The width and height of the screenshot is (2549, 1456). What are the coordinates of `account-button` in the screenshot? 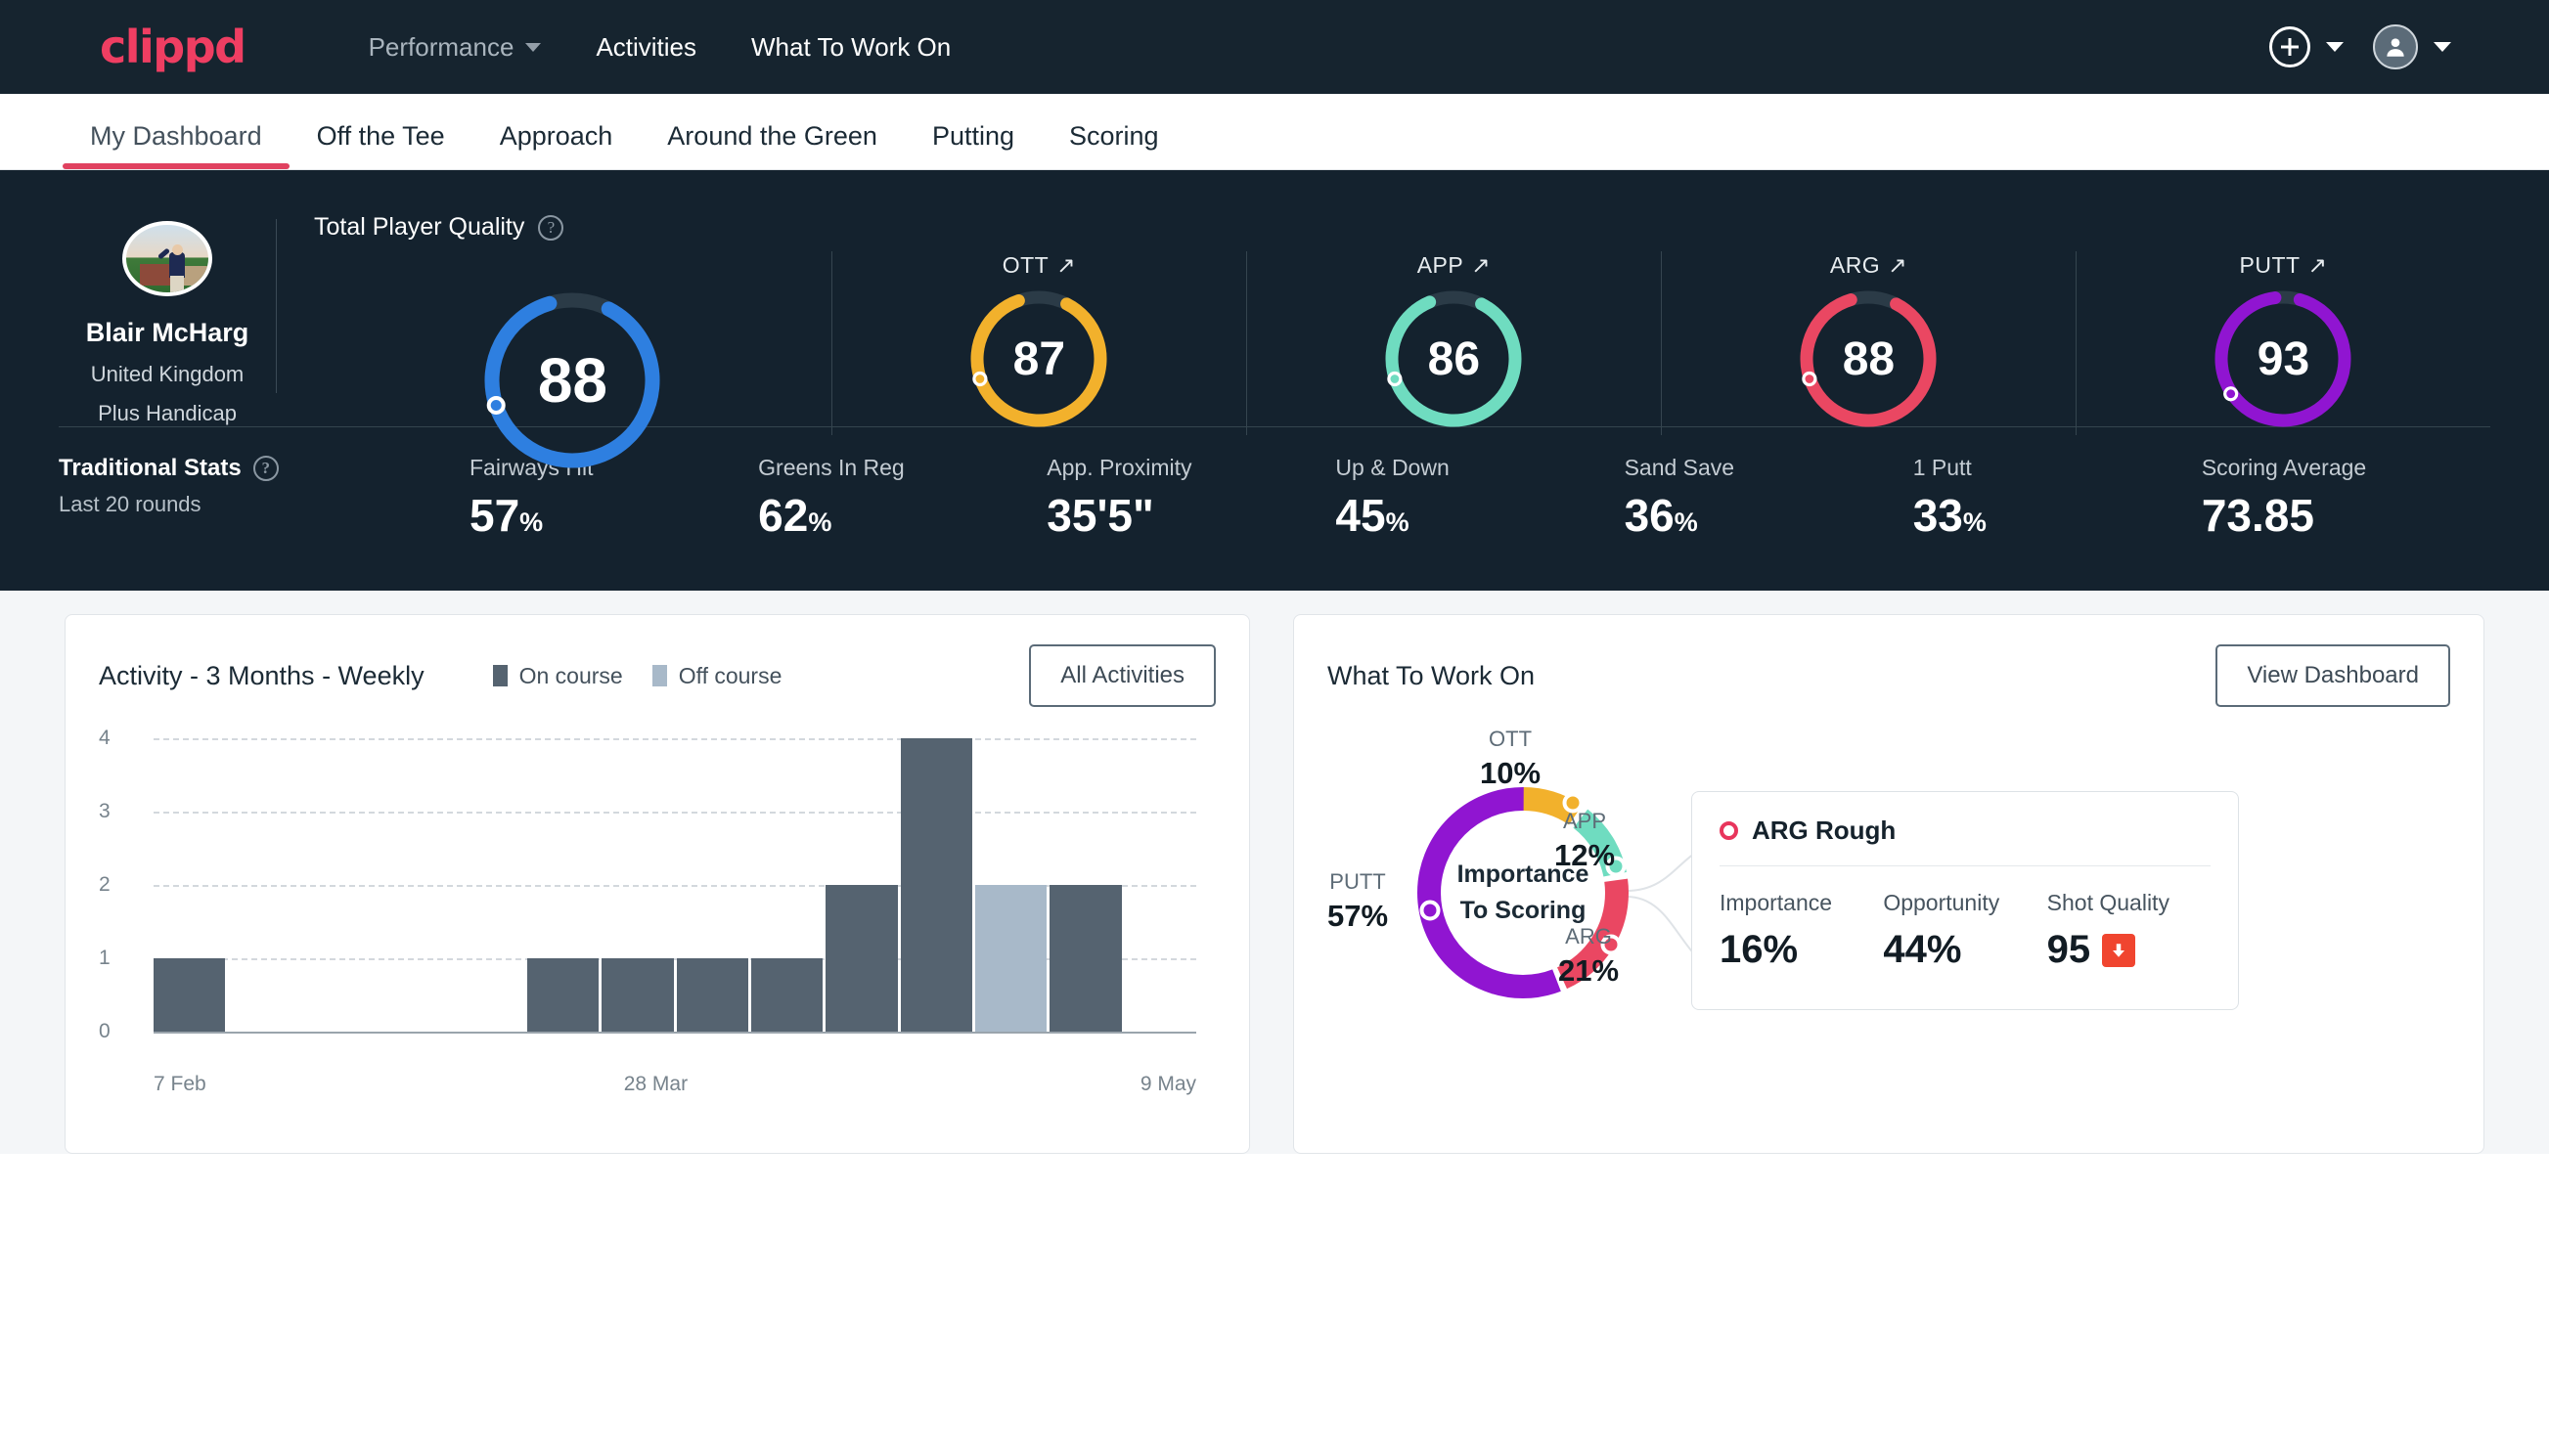 It's located at (2412, 46).